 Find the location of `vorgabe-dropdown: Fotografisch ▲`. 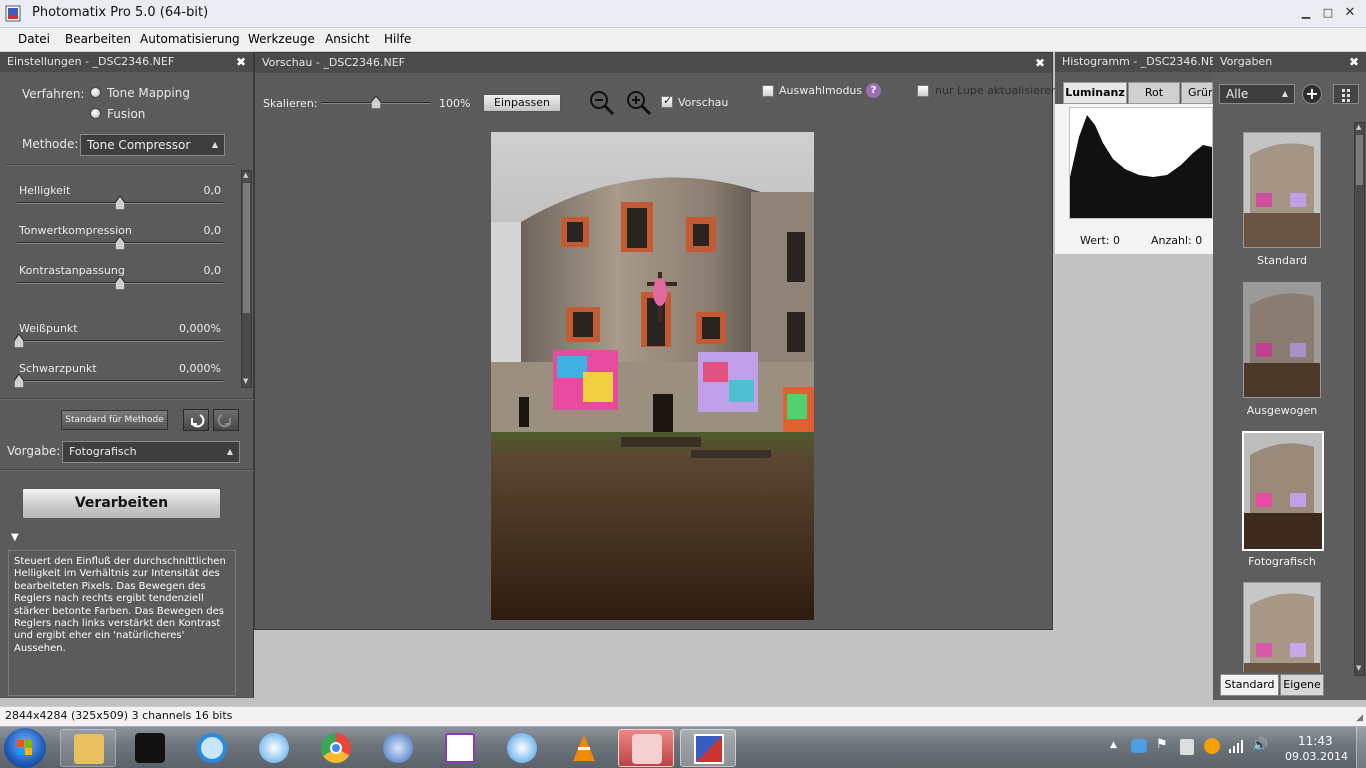

vorgabe-dropdown: Fotografisch ▲ is located at coordinates (151, 452).